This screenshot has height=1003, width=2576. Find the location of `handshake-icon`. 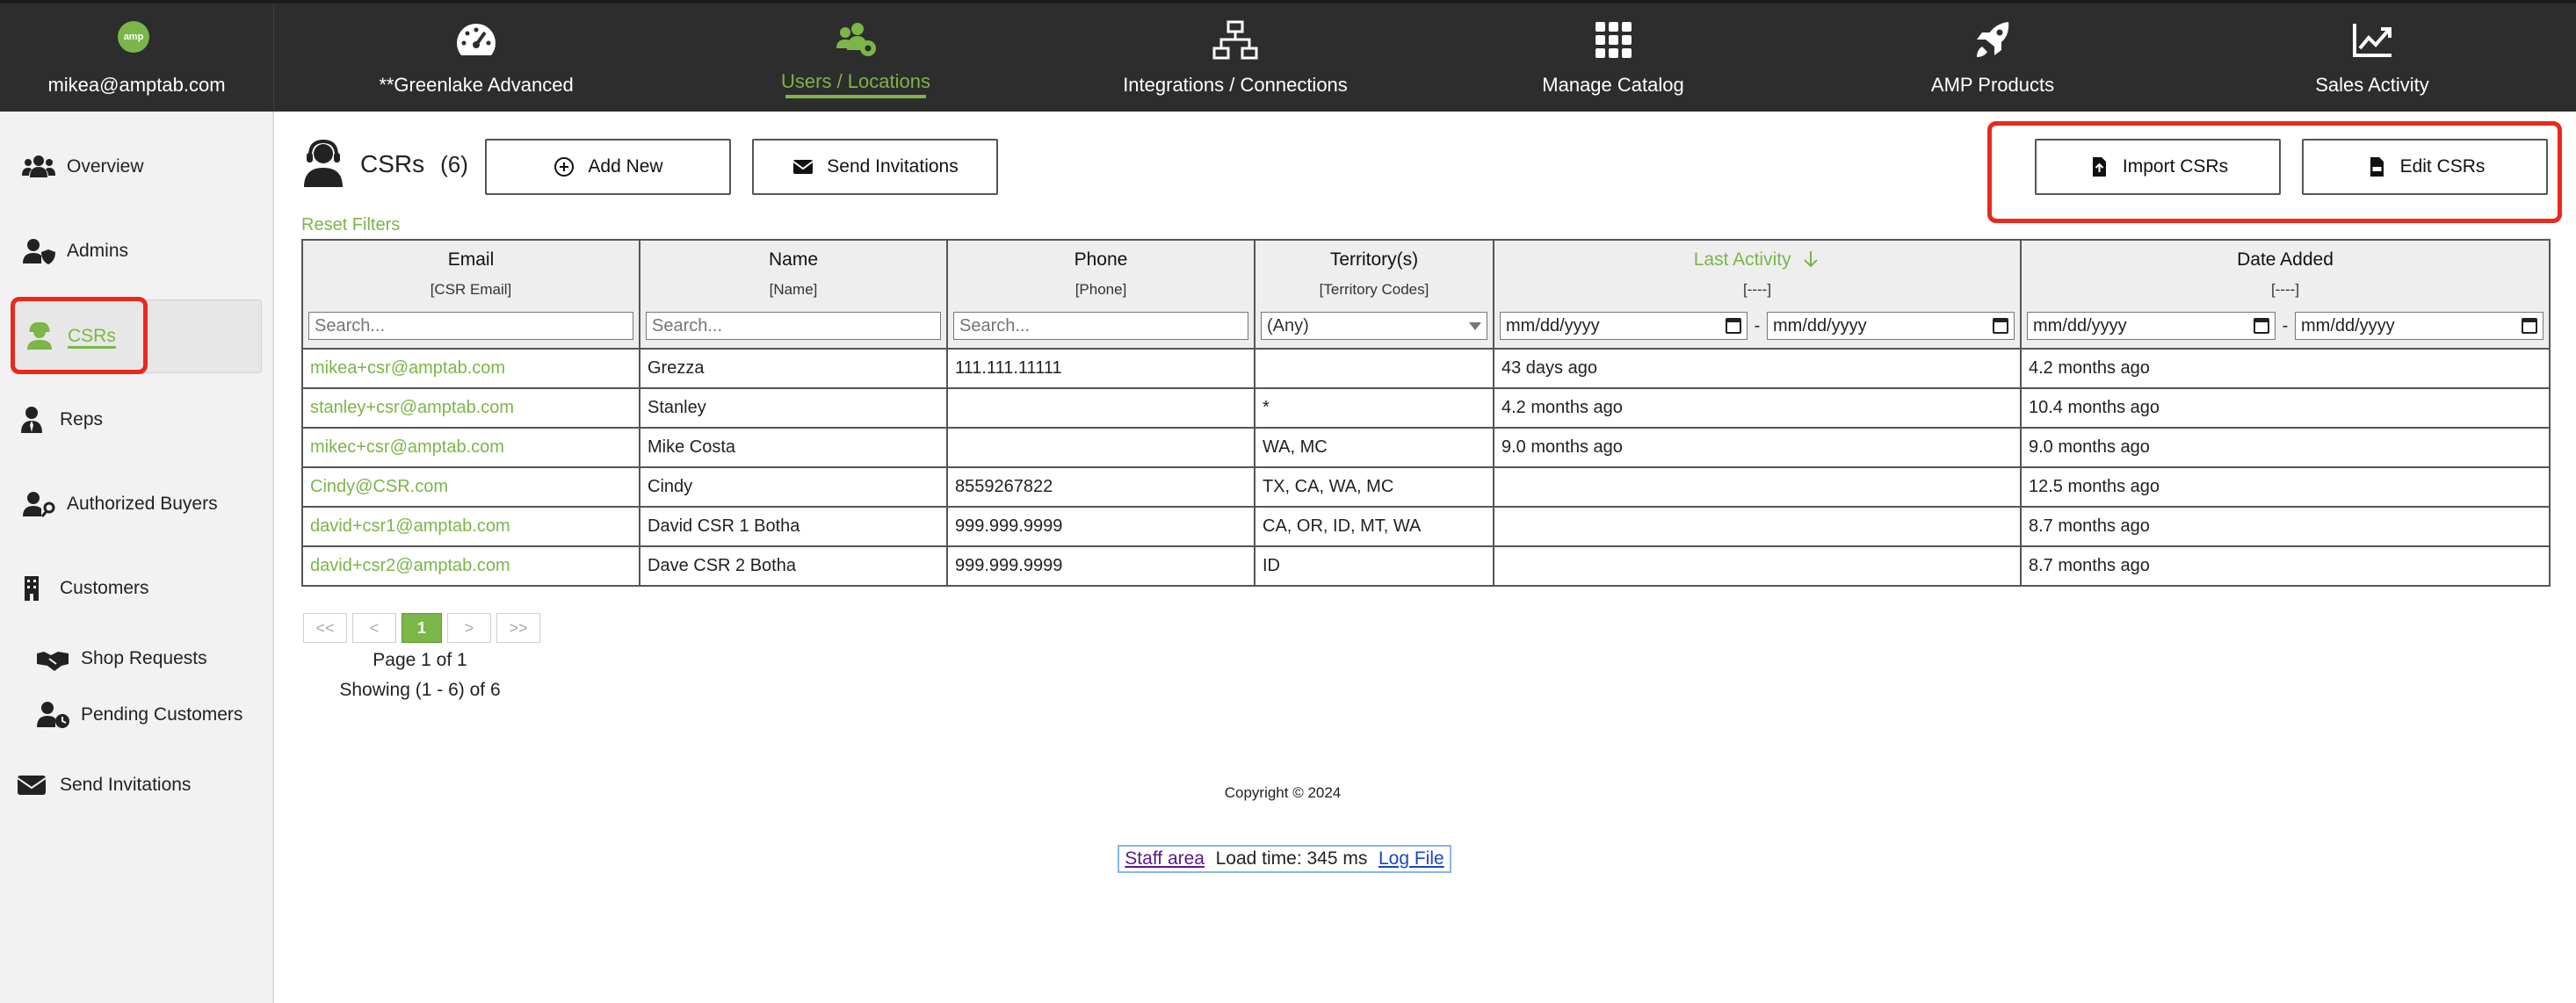

handshake-icon is located at coordinates (52, 659).